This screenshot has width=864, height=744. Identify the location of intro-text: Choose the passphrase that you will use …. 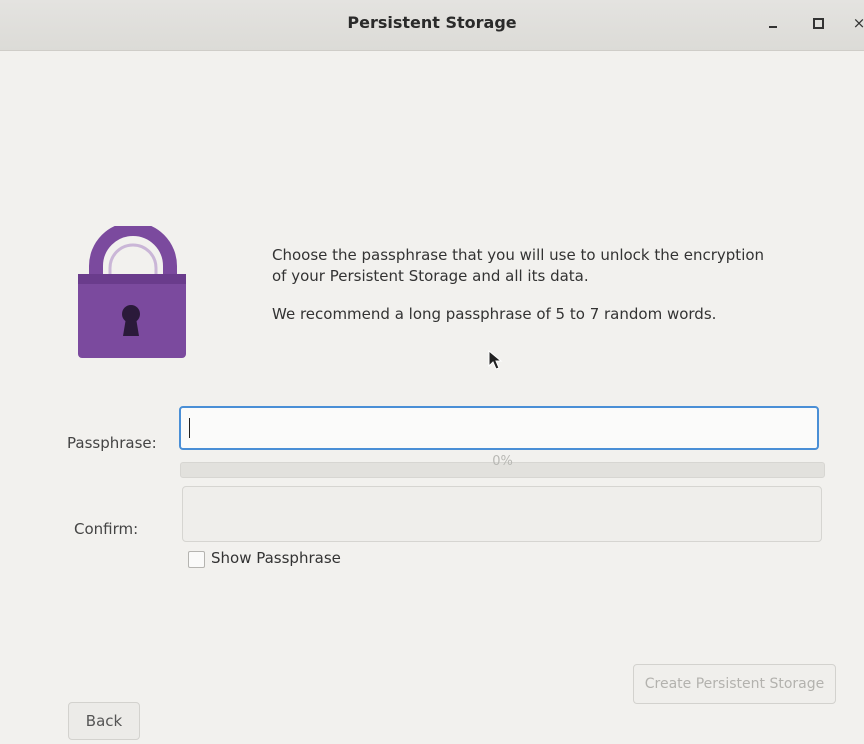
(522, 285).